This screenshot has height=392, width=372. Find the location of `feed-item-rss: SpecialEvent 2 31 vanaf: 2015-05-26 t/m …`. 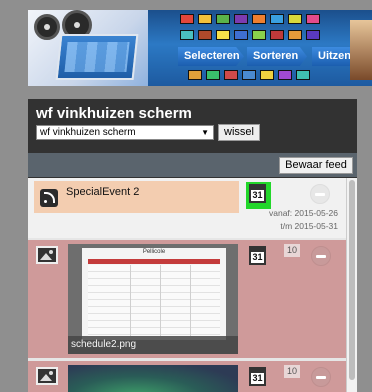

feed-item-rss: SpecialEvent 2 31 vanaf: 2015-05-26 t/m … is located at coordinates (187, 208).